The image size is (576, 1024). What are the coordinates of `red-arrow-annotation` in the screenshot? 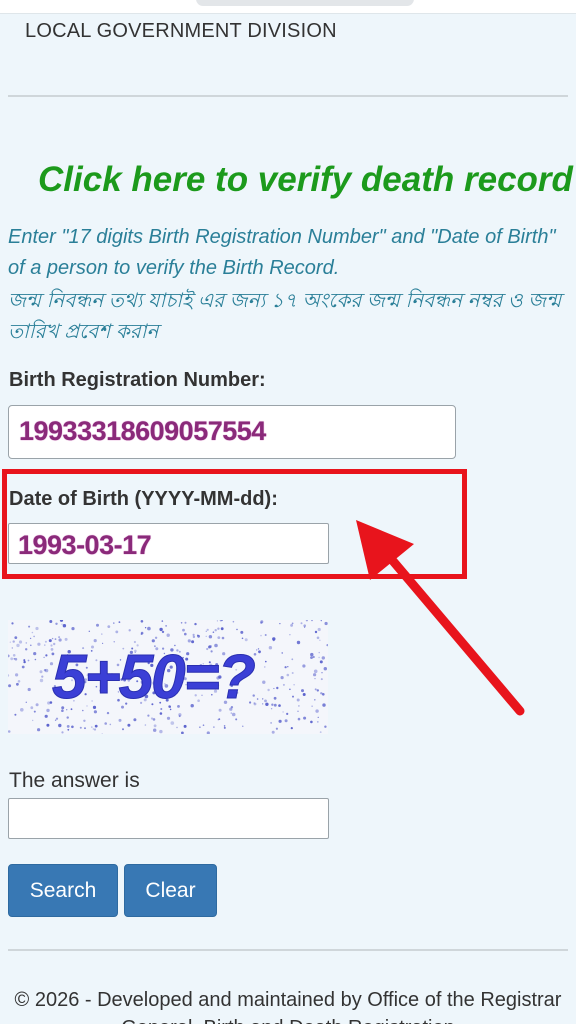 It's located at (440, 618).